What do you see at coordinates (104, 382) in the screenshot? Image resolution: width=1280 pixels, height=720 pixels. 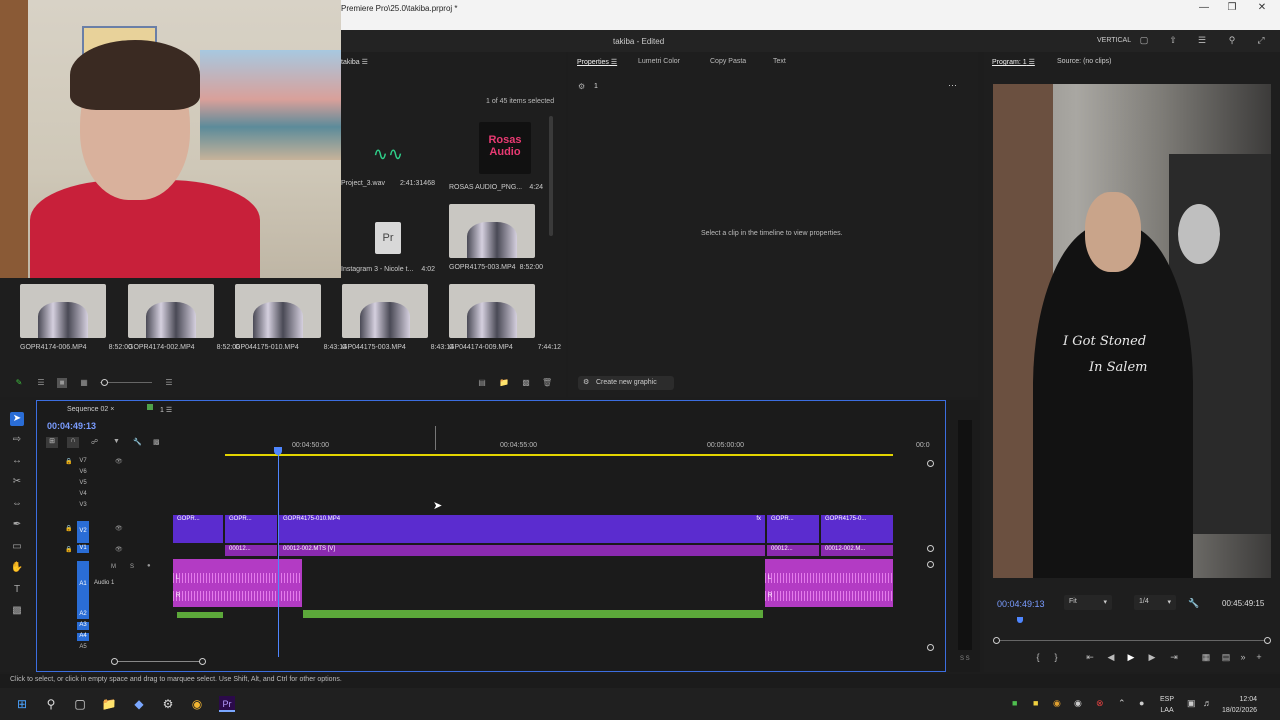 I see `zoom-slider-handle` at bounding box center [104, 382].